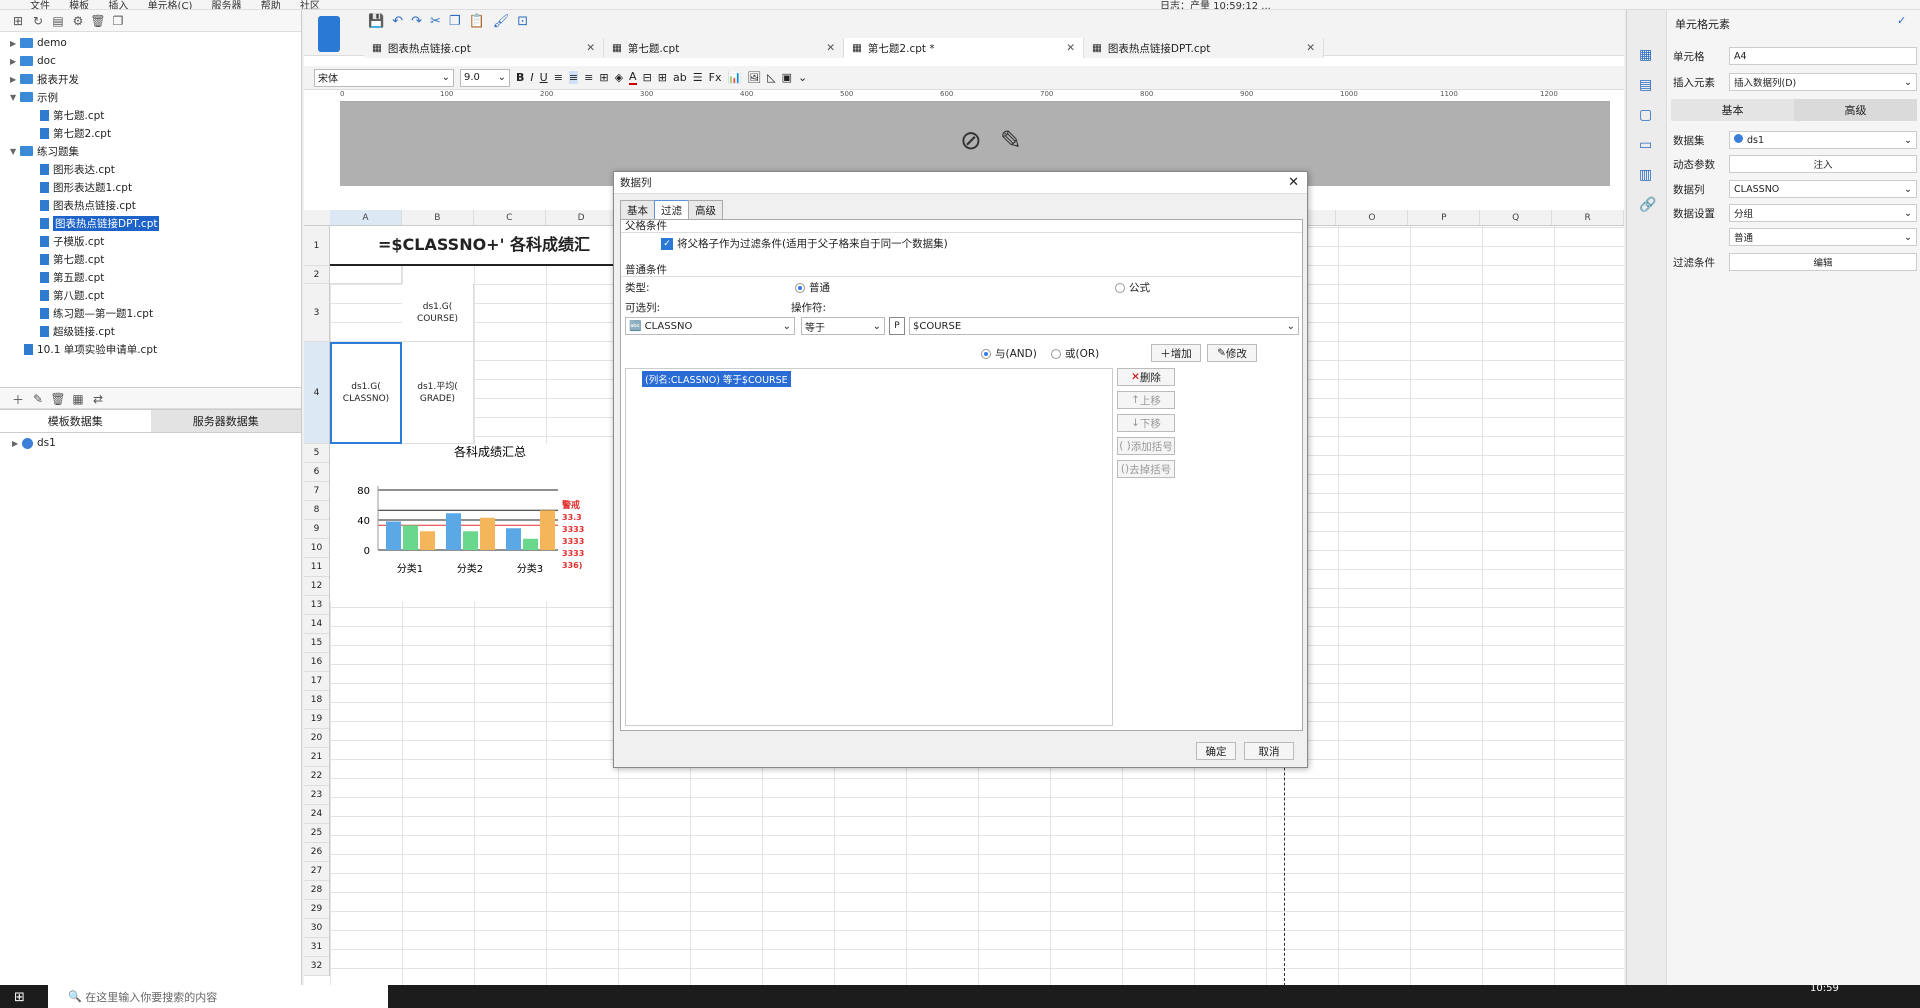  What do you see at coordinates (40, 4) in the screenshot?
I see `menu-file: 文件` at bounding box center [40, 4].